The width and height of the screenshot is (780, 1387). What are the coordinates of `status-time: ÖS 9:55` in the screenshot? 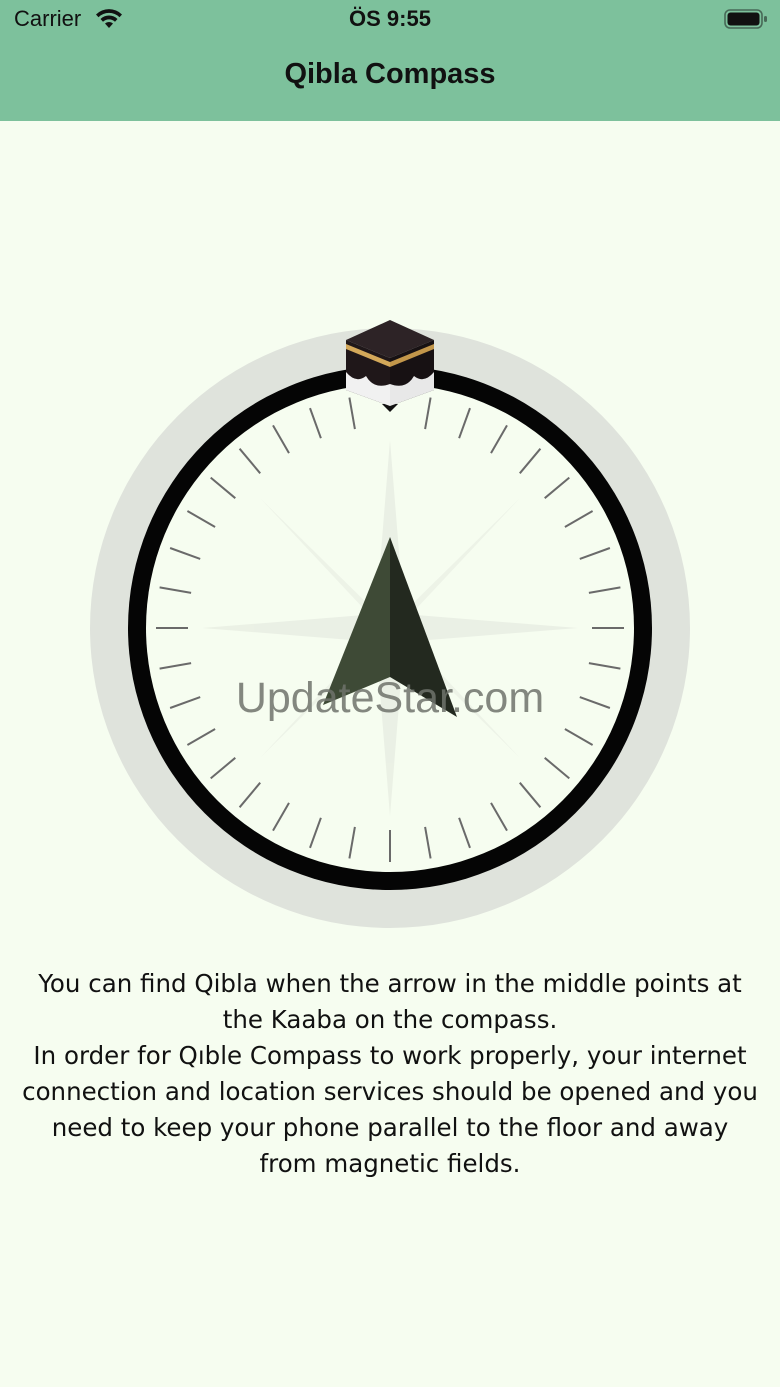 It's located at (390, 18).